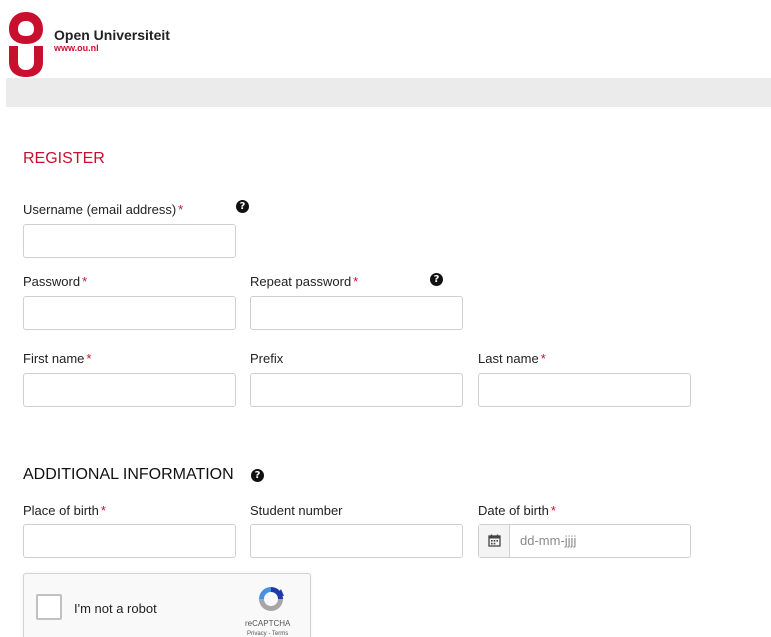 The height and width of the screenshot is (637, 771). Describe the element at coordinates (513, 510) in the screenshot. I see `date-of-birth-label-text: Date of birth` at that location.